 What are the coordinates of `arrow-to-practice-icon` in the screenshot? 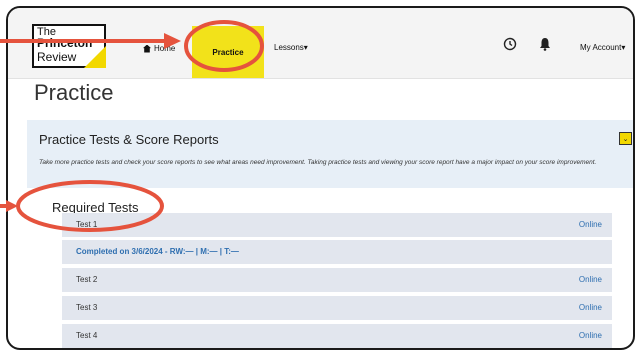 It's located at (90, 41).